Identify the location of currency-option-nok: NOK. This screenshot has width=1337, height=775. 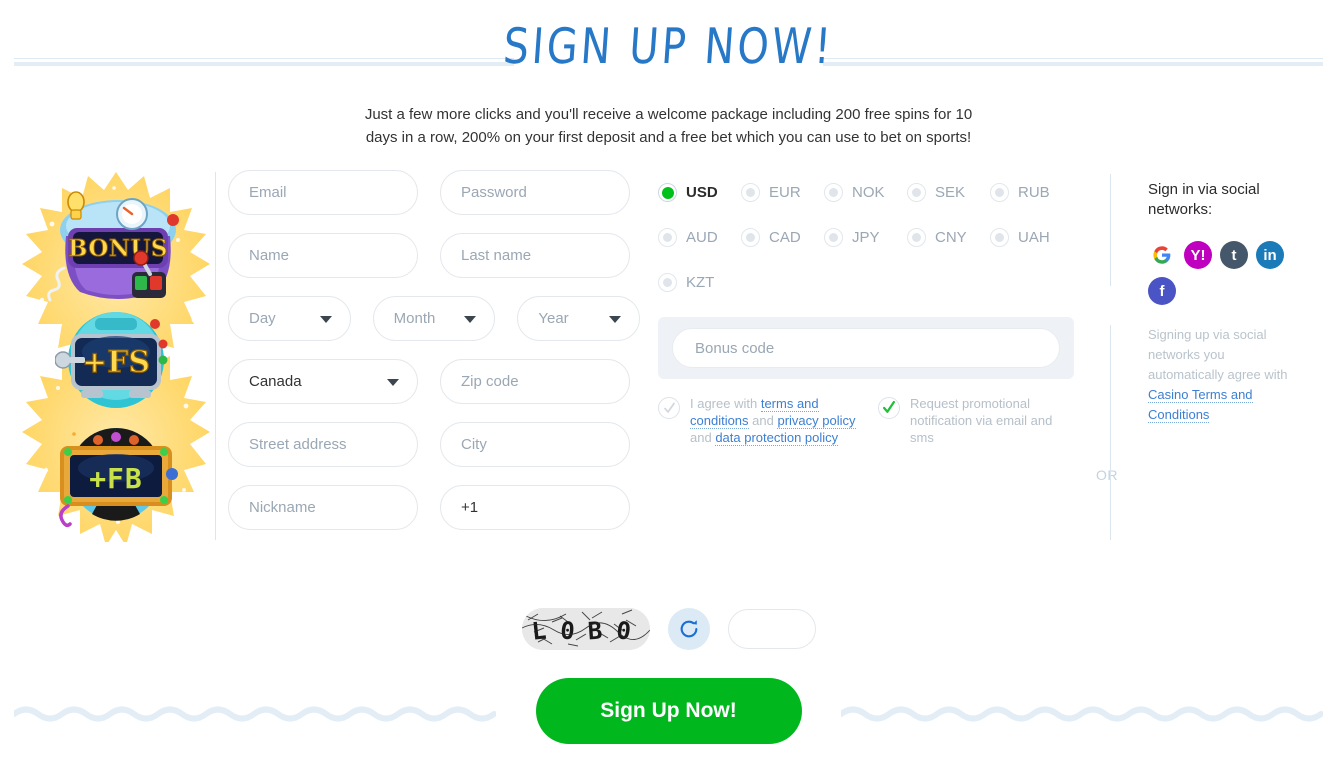
(865, 192).